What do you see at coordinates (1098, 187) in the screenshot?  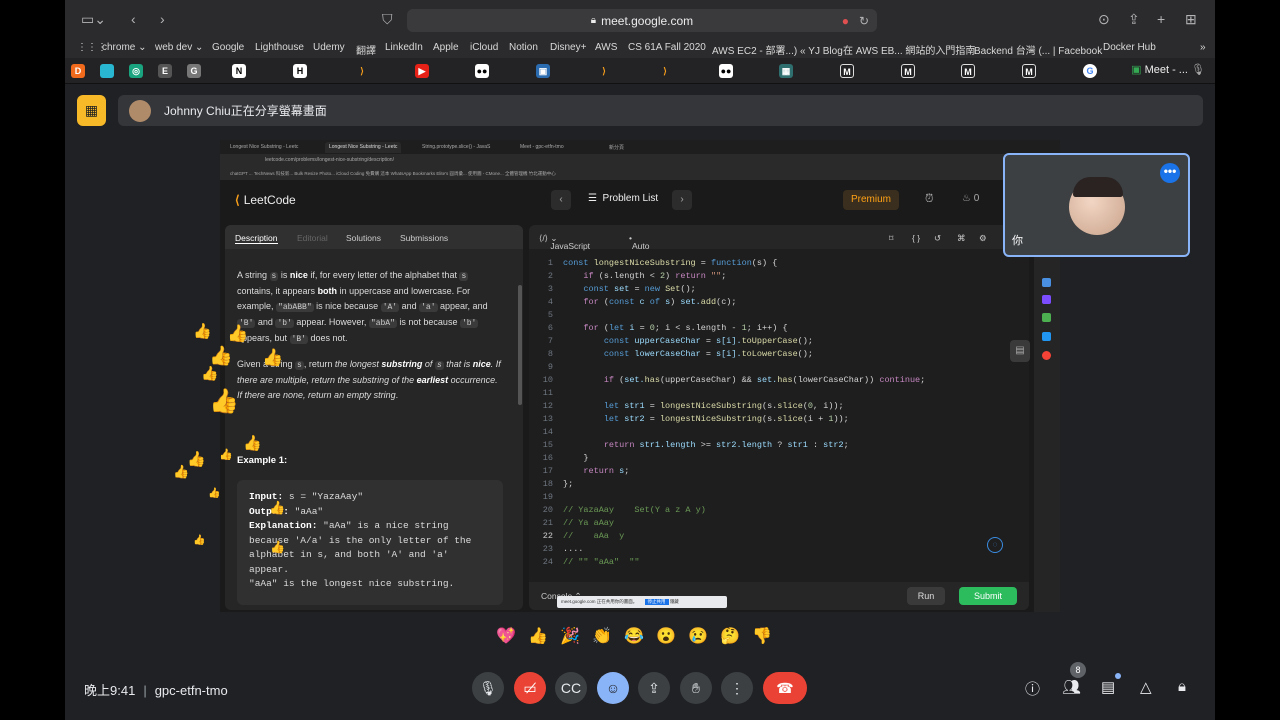 I see `self-video-hair` at bounding box center [1098, 187].